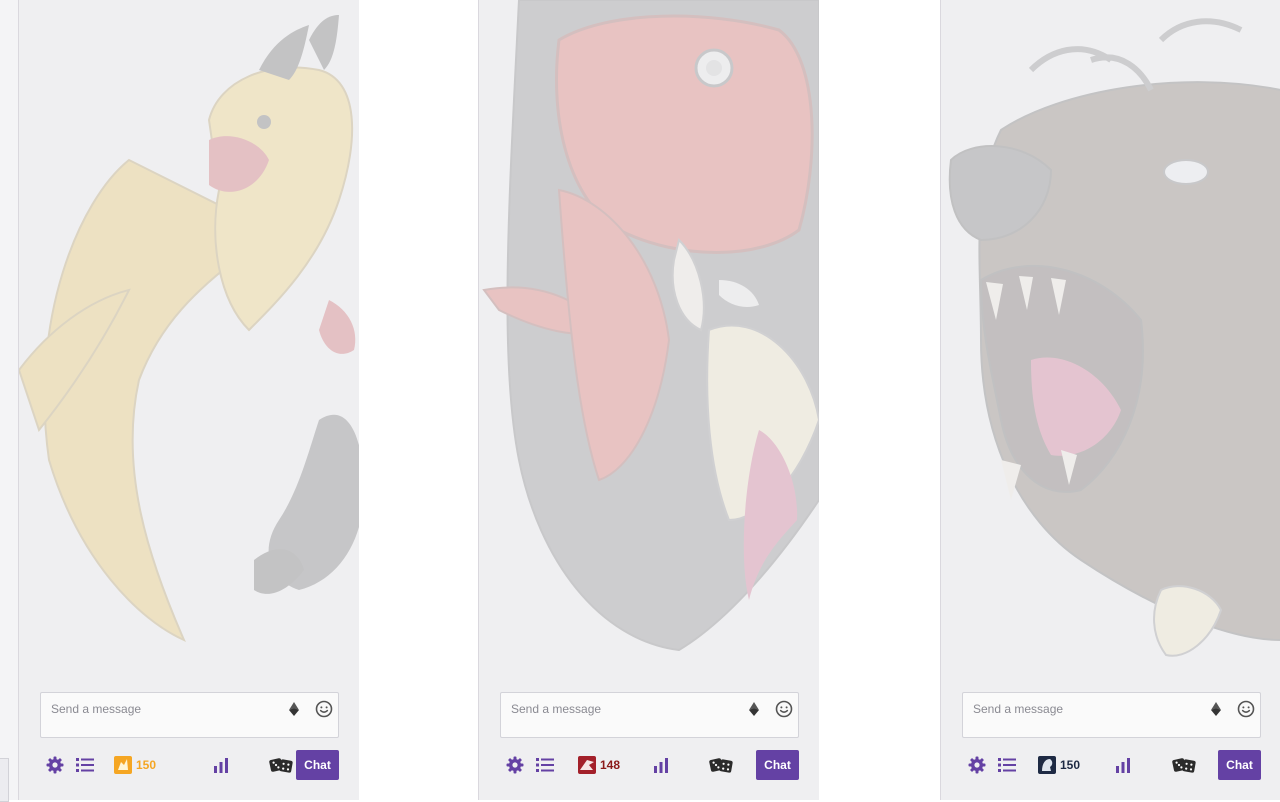  Describe the element at coordinates (1047, 765) in the screenshot. I see `bear-badge-icon` at that location.